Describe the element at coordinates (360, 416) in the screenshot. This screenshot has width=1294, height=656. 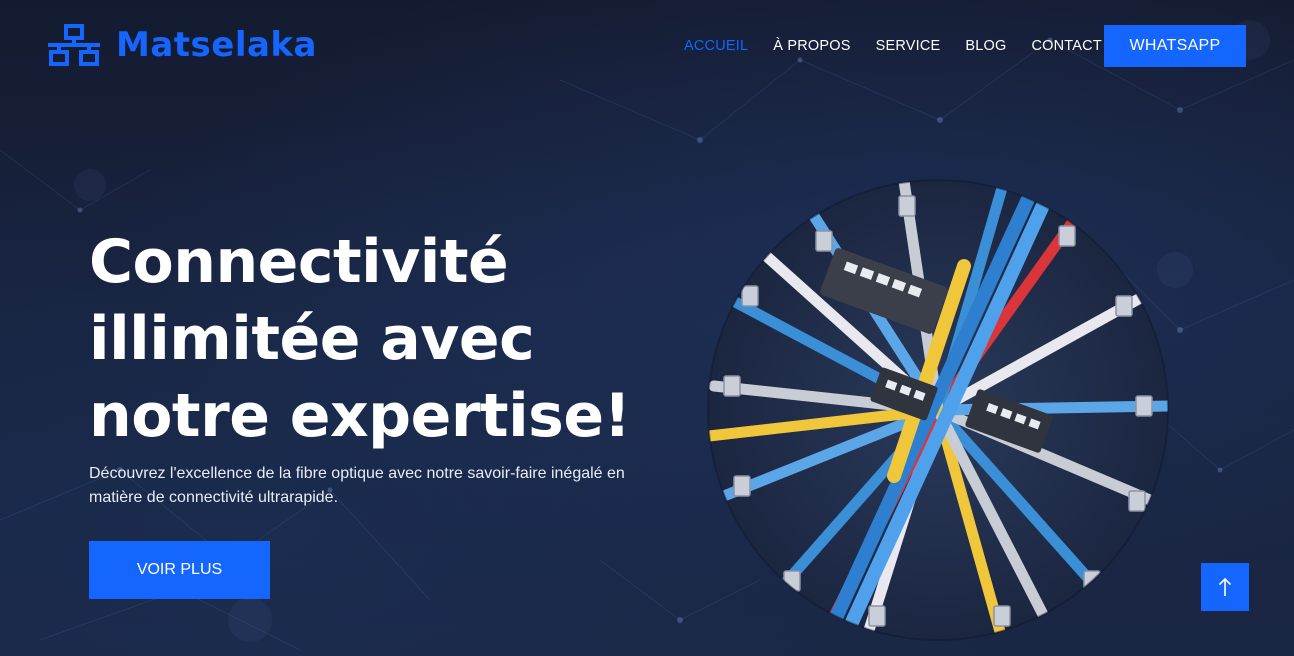
I see `hero-title-line: notre expertise!` at that location.